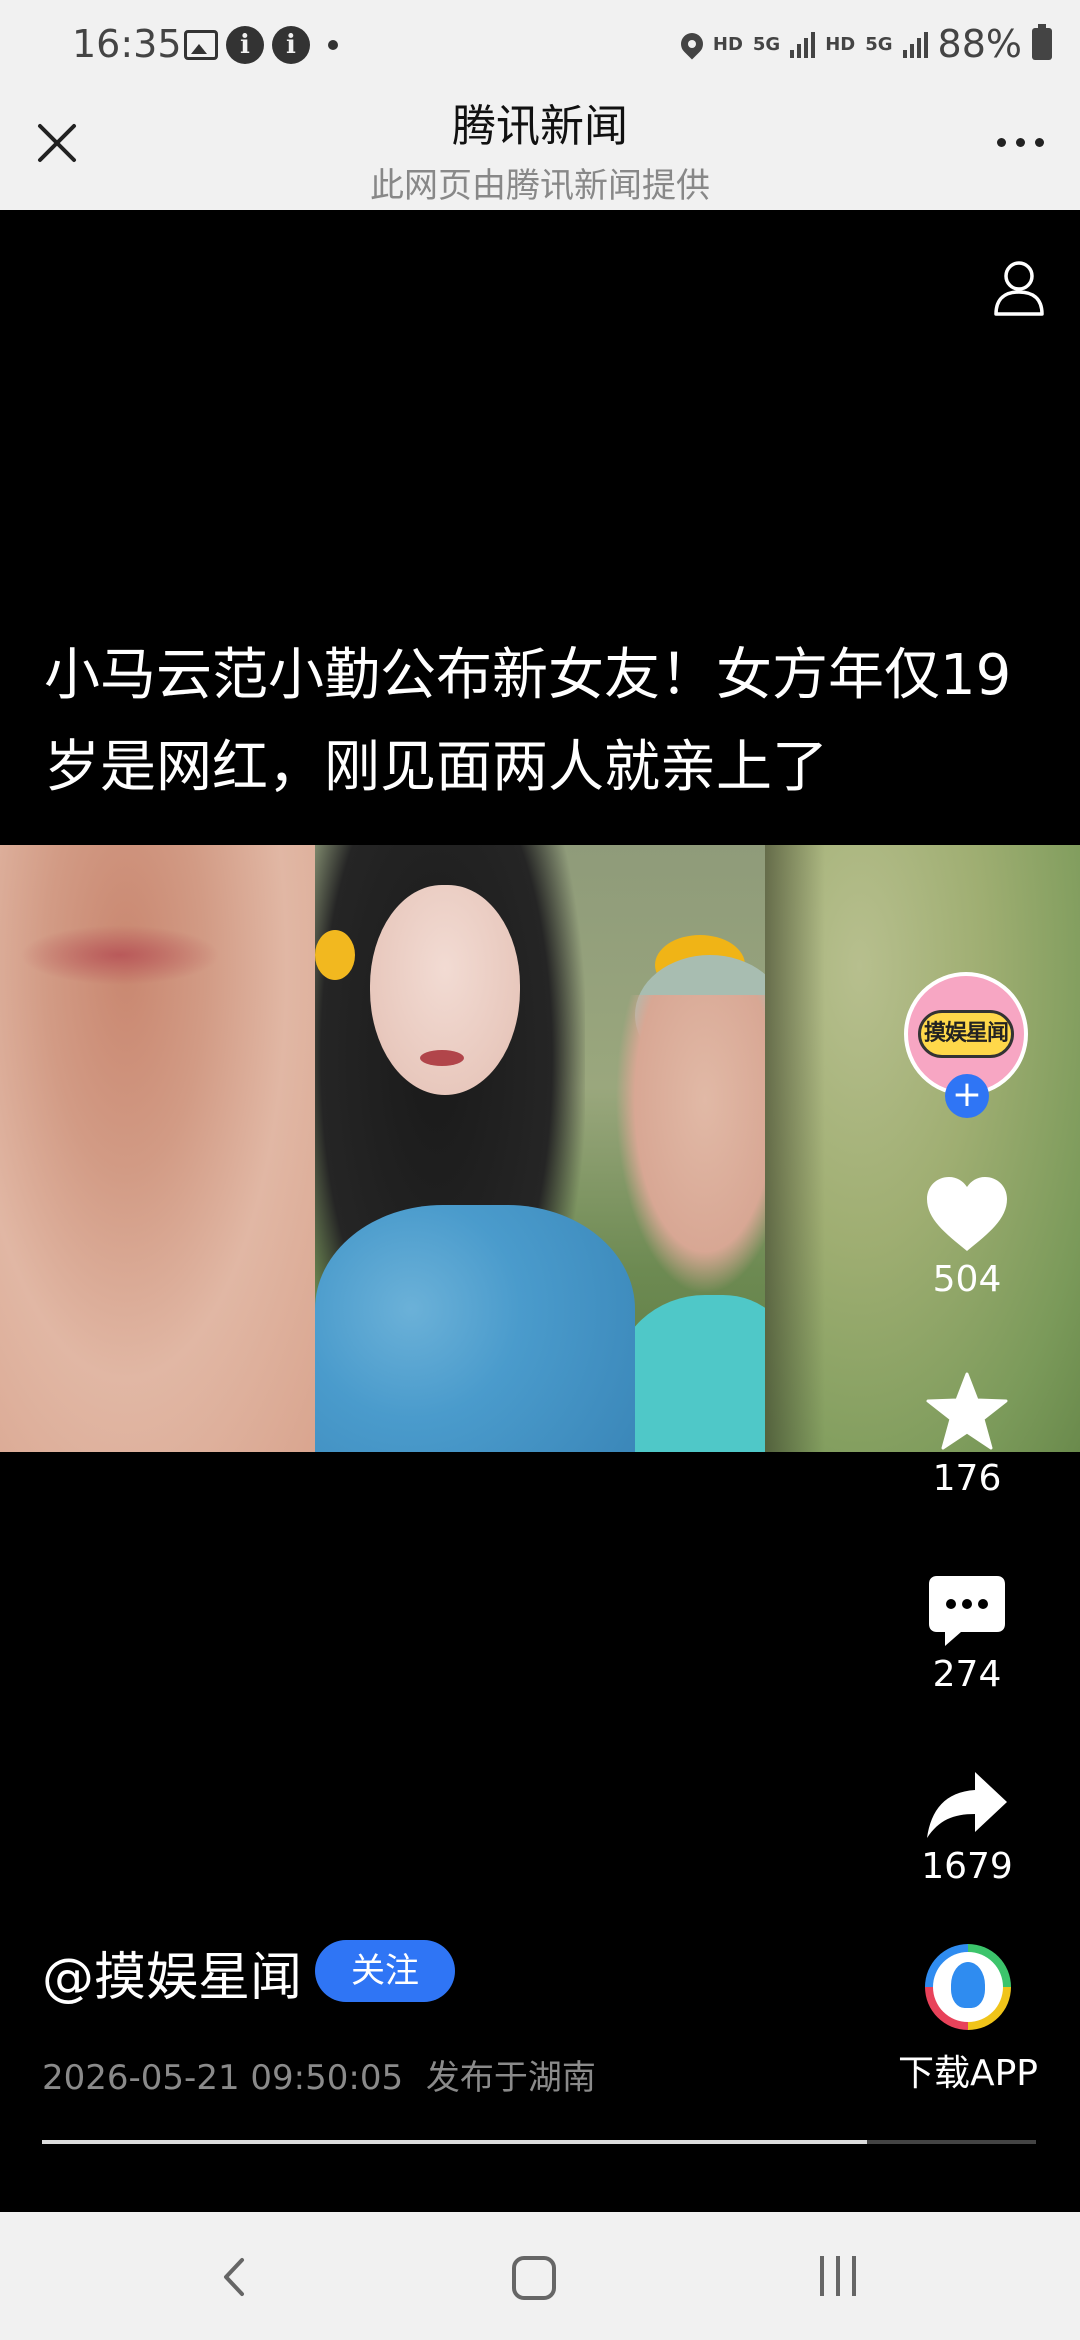 This screenshot has width=1080, height=2340. Describe the element at coordinates (1019, 287) in the screenshot. I see `user-icon` at that location.